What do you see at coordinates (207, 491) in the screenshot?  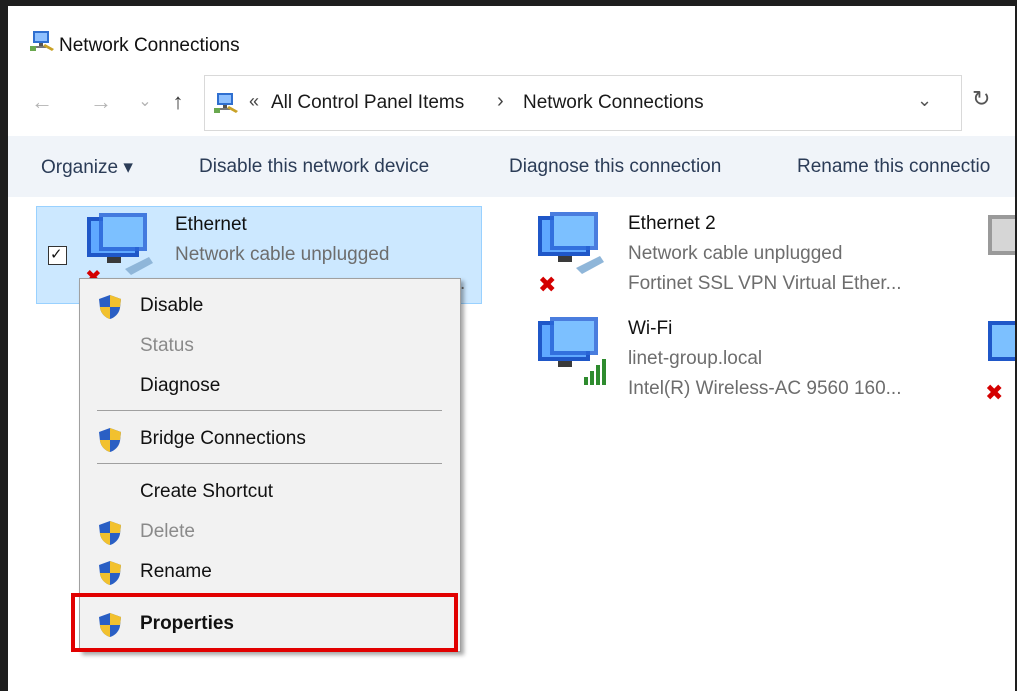 I see `menu-item-label: Create Shortcut` at bounding box center [207, 491].